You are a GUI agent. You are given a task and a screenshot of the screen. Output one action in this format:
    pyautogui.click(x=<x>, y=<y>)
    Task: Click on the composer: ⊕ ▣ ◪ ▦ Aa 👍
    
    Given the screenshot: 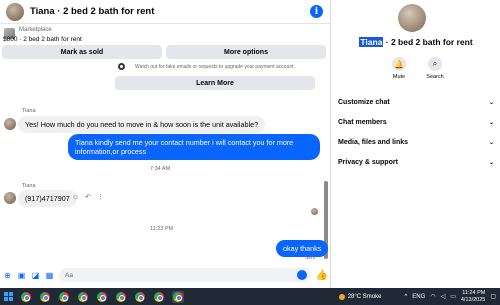 What is the action you would take?
    pyautogui.click(x=165, y=275)
    